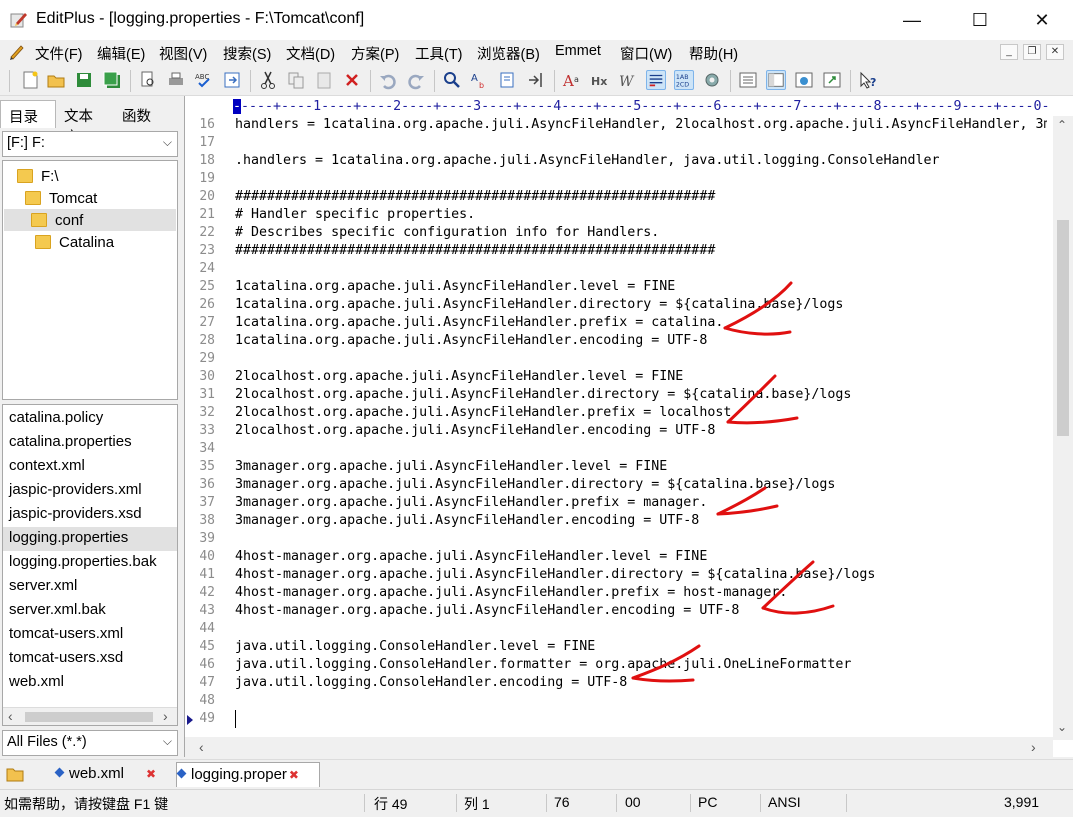 The height and width of the screenshot is (817, 1073). I want to click on replace-icon: Ab, so click(480, 80).